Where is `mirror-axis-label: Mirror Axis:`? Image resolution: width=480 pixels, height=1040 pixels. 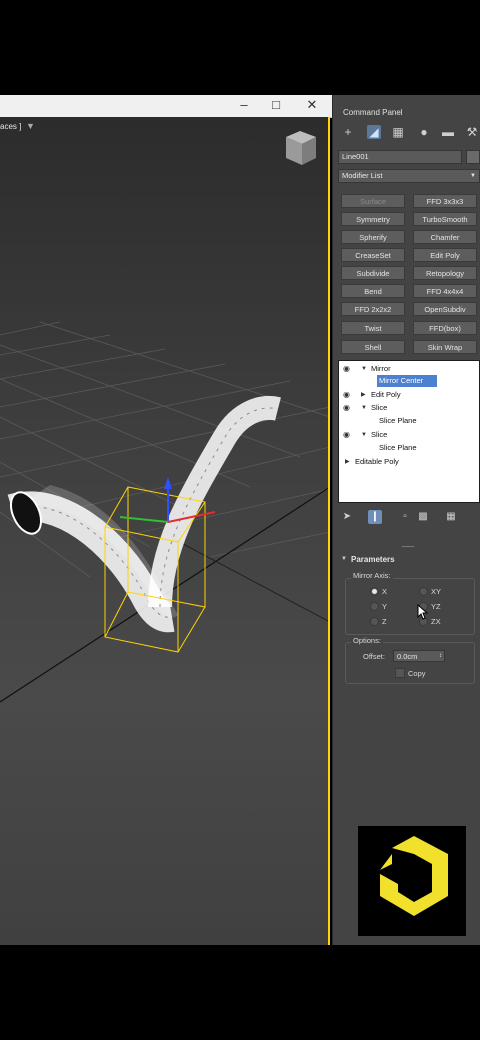
mirror-axis-label: Mirror Axis: is located at coordinates (372, 575).